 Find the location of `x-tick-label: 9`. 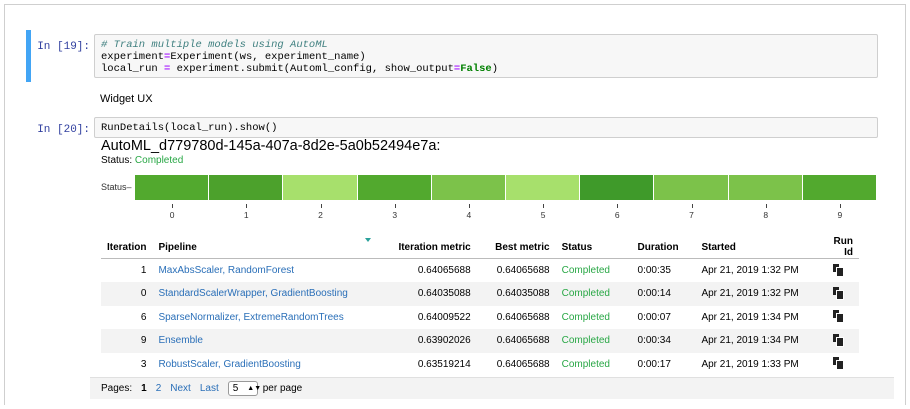

x-tick-label: 9 is located at coordinates (840, 215).